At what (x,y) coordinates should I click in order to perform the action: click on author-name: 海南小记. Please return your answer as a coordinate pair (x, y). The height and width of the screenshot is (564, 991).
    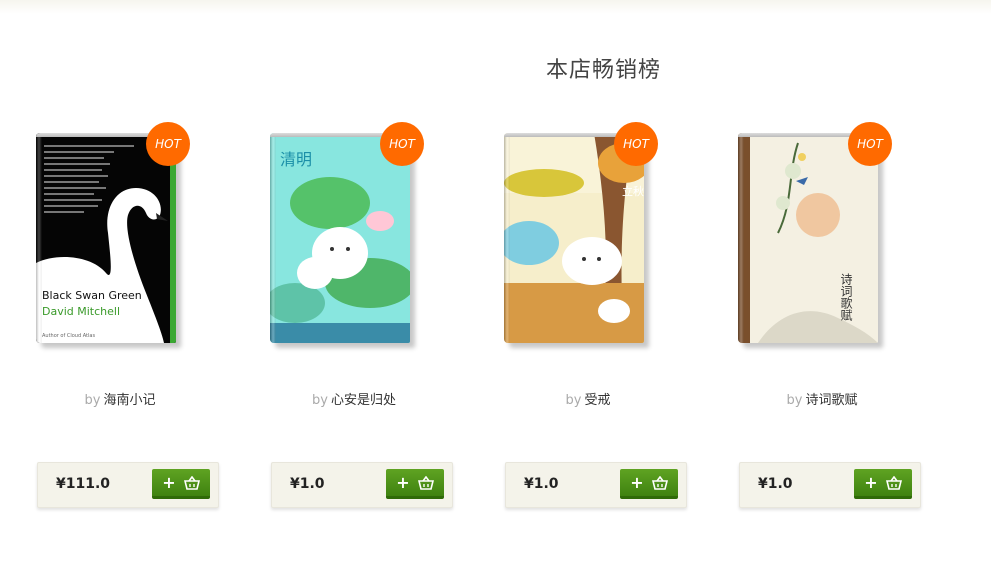
    Looking at the image, I should click on (129, 400).